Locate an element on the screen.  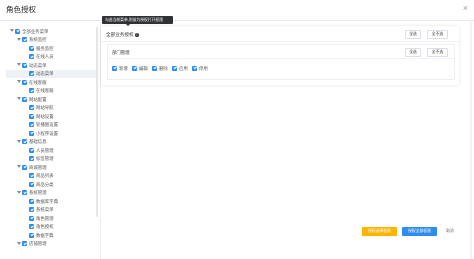
tree-node: 人员管理 is located at coordinates (51, 150).